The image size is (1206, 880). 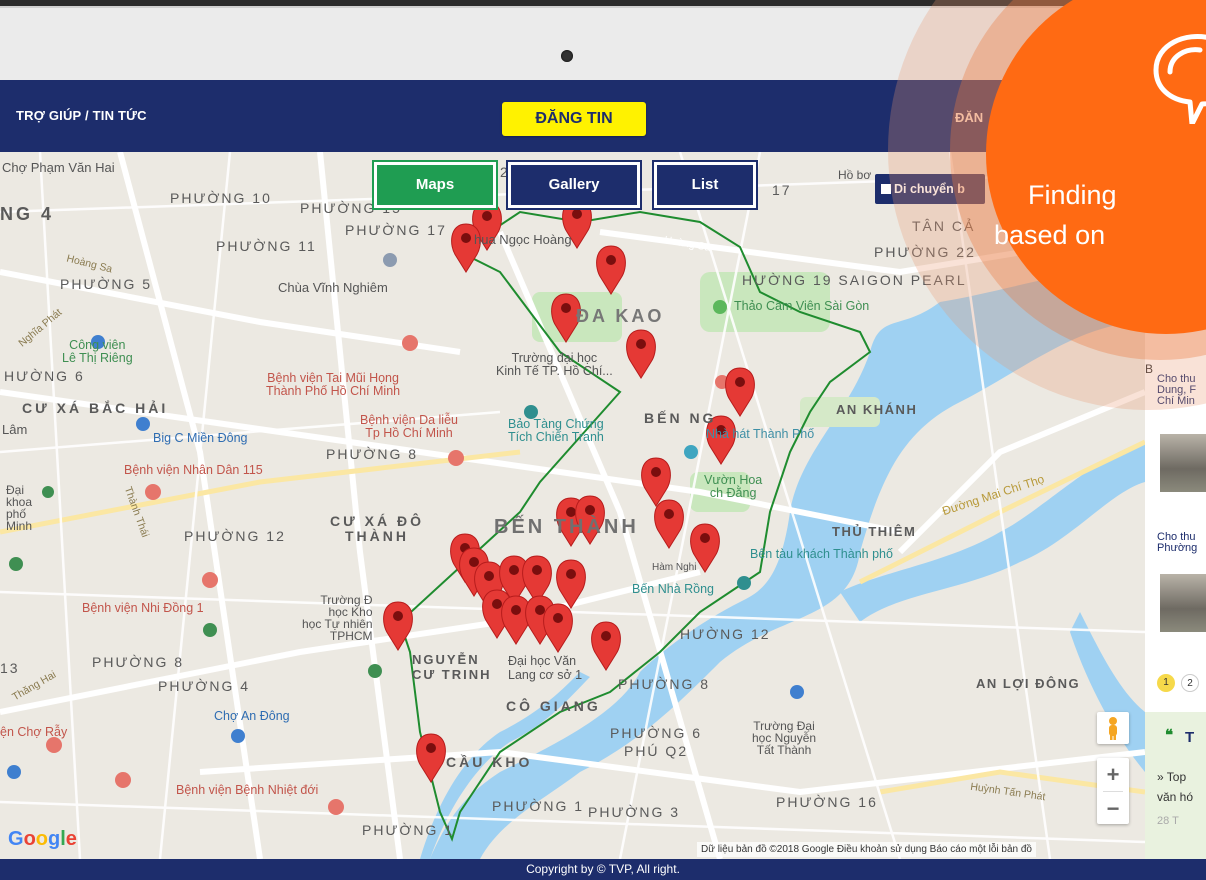 What do you see at coordinates (553, 706) in the screenshot?
I see `map-label: CÔ GIANG` at bounding box center [553, 706].